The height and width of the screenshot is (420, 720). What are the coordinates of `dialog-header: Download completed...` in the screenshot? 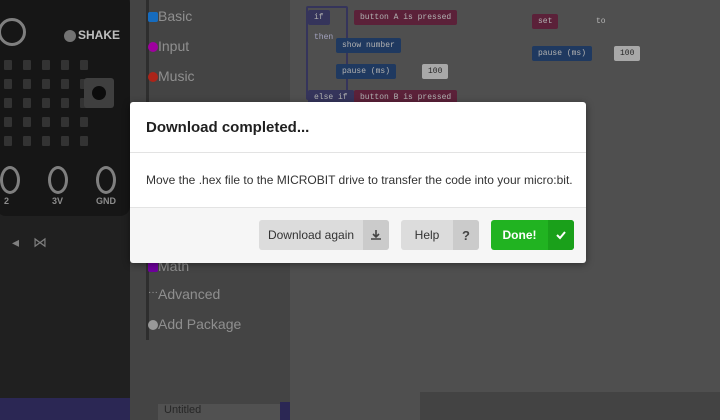 It's located at (358, 127).